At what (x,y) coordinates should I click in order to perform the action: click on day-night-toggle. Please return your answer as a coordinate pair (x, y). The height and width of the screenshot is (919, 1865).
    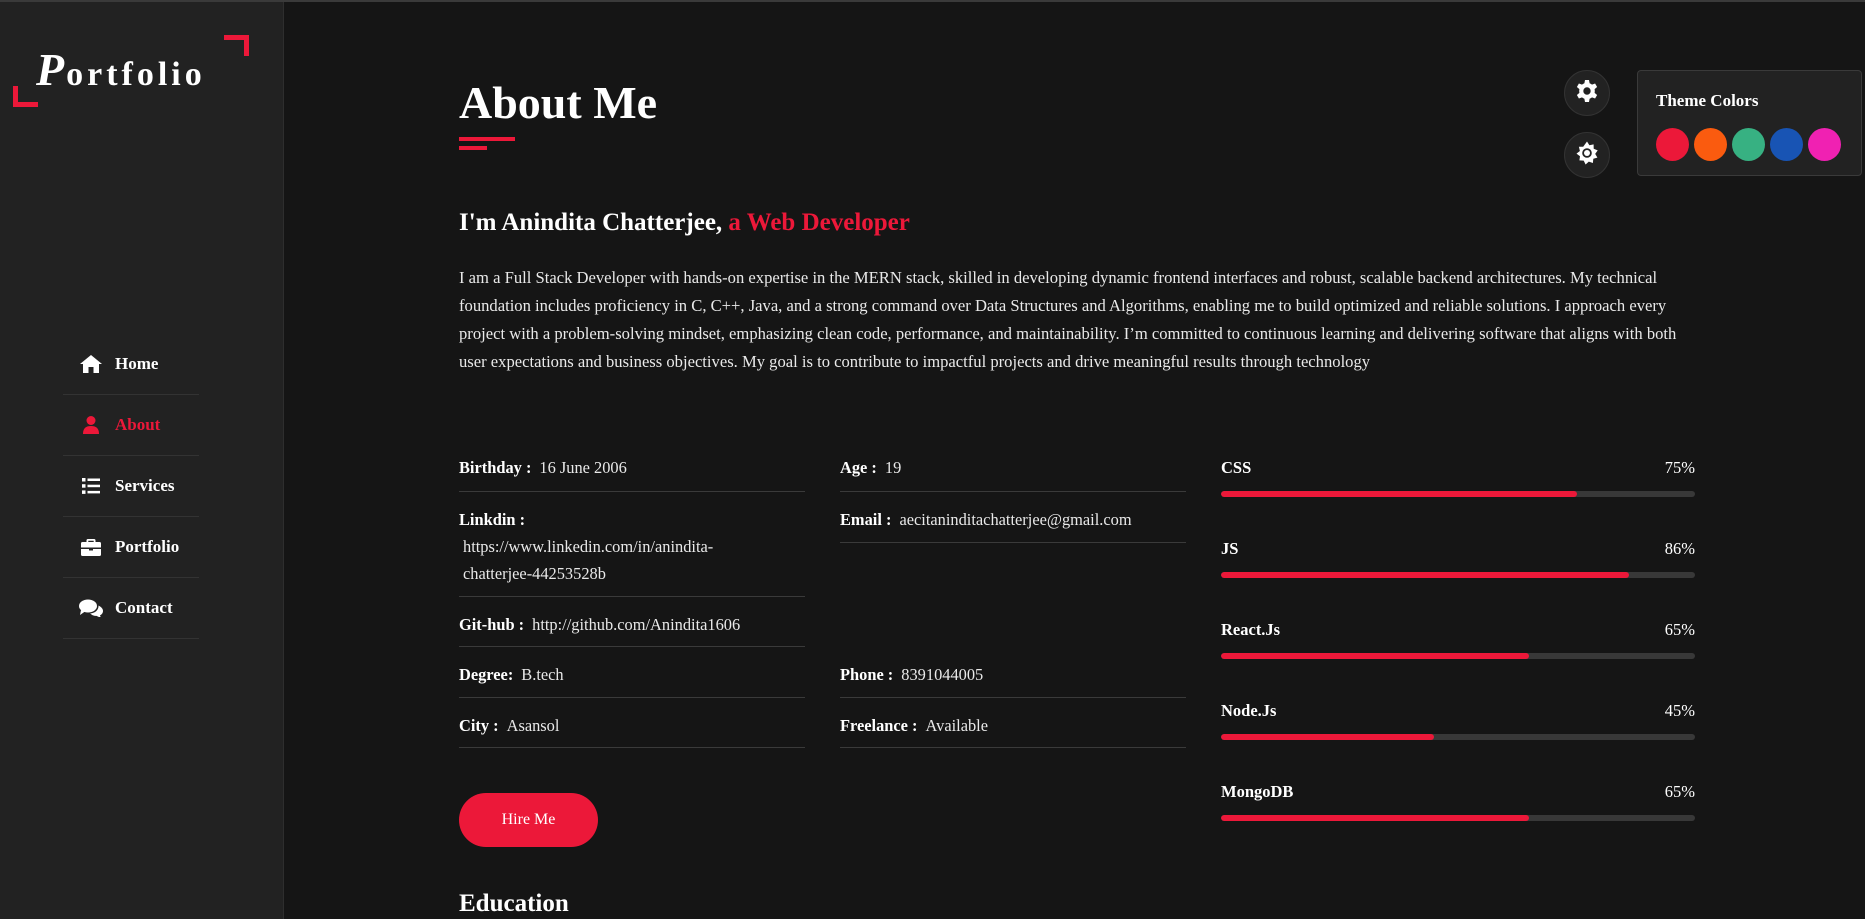
    Looking at the image, I should click on (1587, 155).